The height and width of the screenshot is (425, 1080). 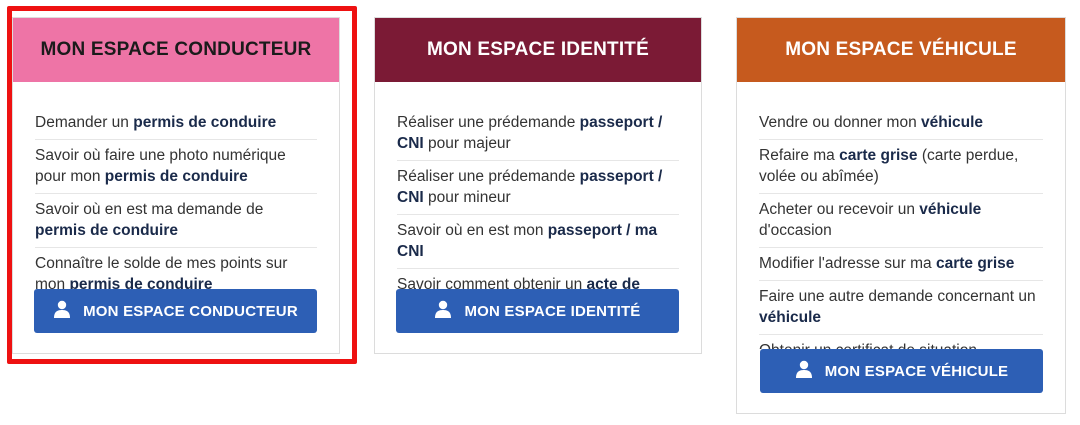 I want to click on link-text: Demander un, so click(x=84, y=122).